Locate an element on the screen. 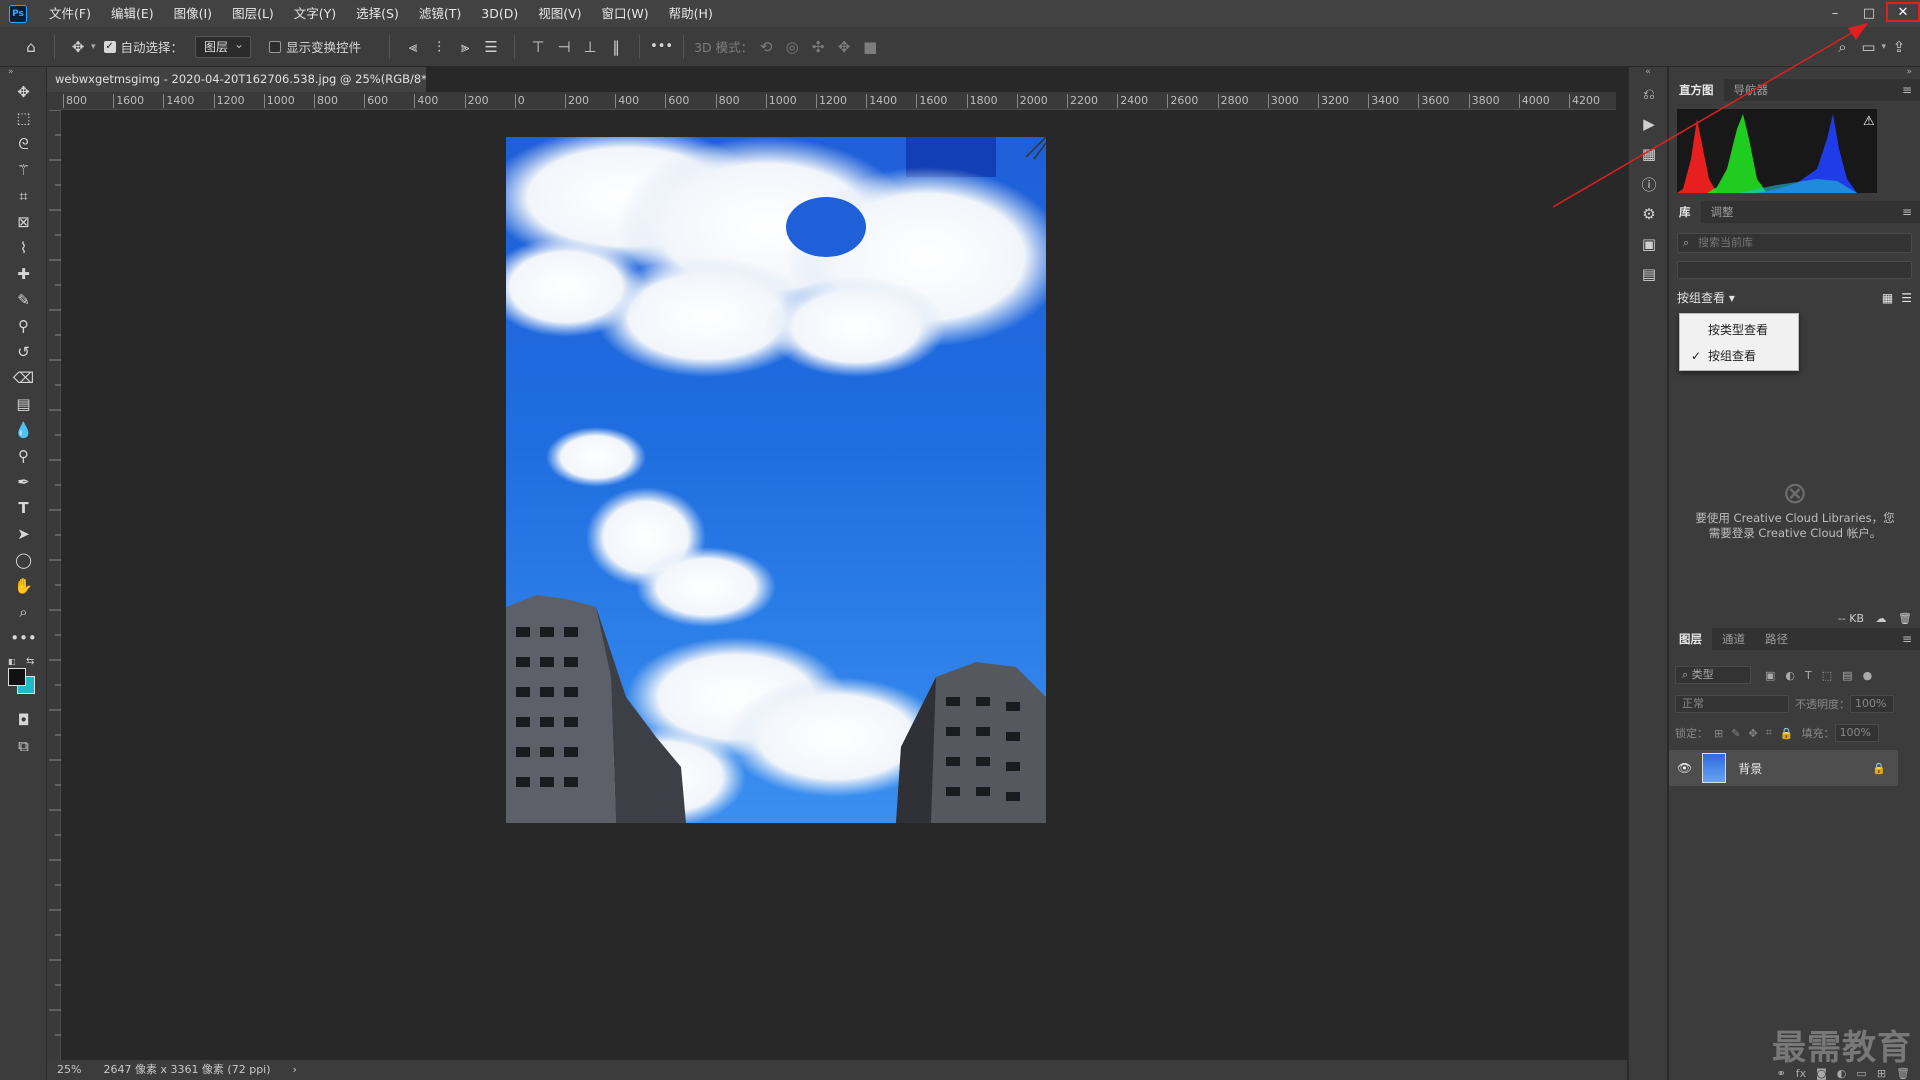 Image resolution: width=1920 pixels, height=1080 pixels. pen-tool-icon: ✒ is located at coordinates (23, 482).